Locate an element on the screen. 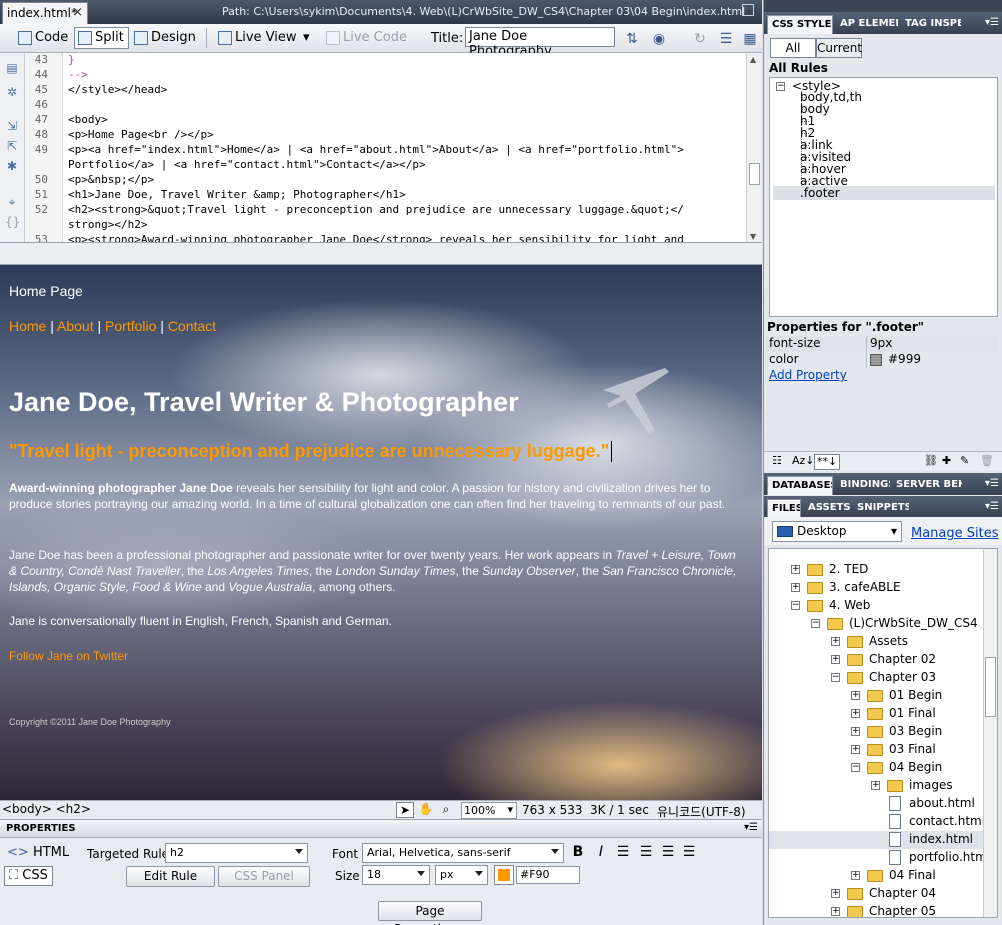  preview-in-browser-icon: ◉ is located at coordinates (659, 39).